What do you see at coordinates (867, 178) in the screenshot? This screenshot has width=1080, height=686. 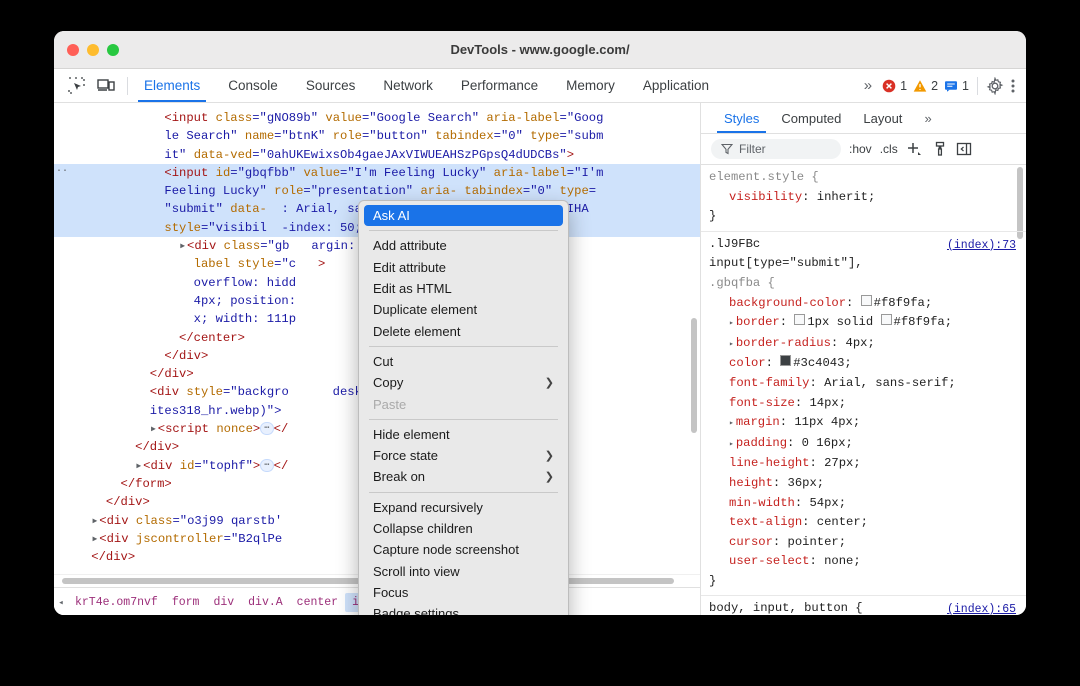 I see `style-rule-selector: element.style {` at bounding box center [867, 178].